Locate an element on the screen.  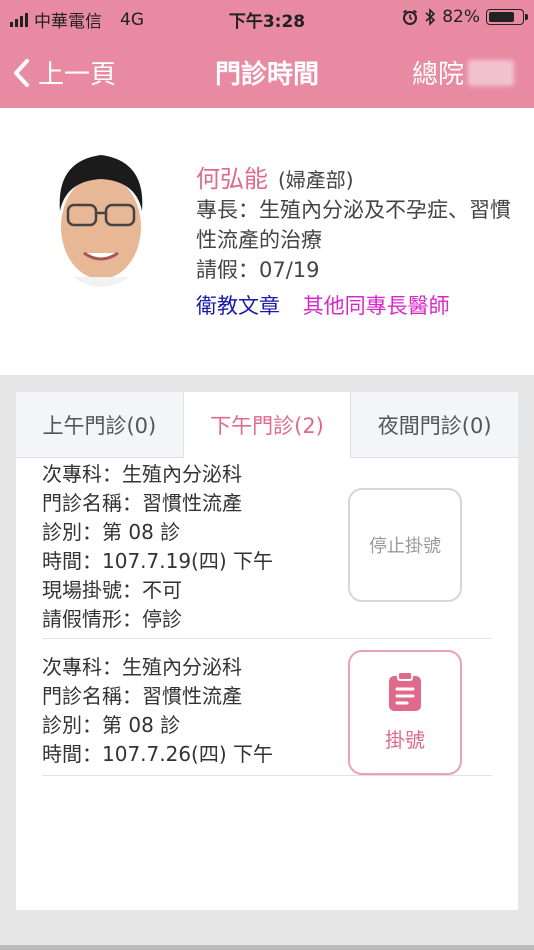
session-tabs: 上午門診(0) 下午門診(2) 夜間門診(0) is located at coordinates (267, 425).